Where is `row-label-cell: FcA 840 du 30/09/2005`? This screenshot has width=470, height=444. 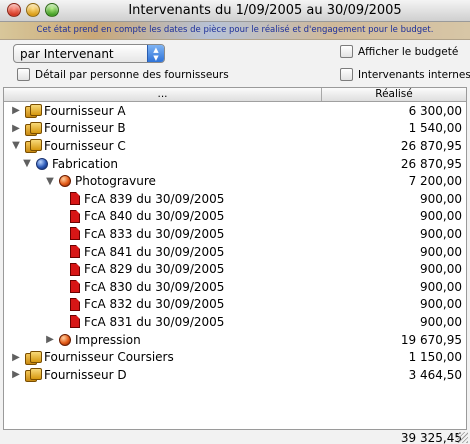 row-label-cell: FcA 840 du 30/09/2005 is located at coordinates (139, 217).